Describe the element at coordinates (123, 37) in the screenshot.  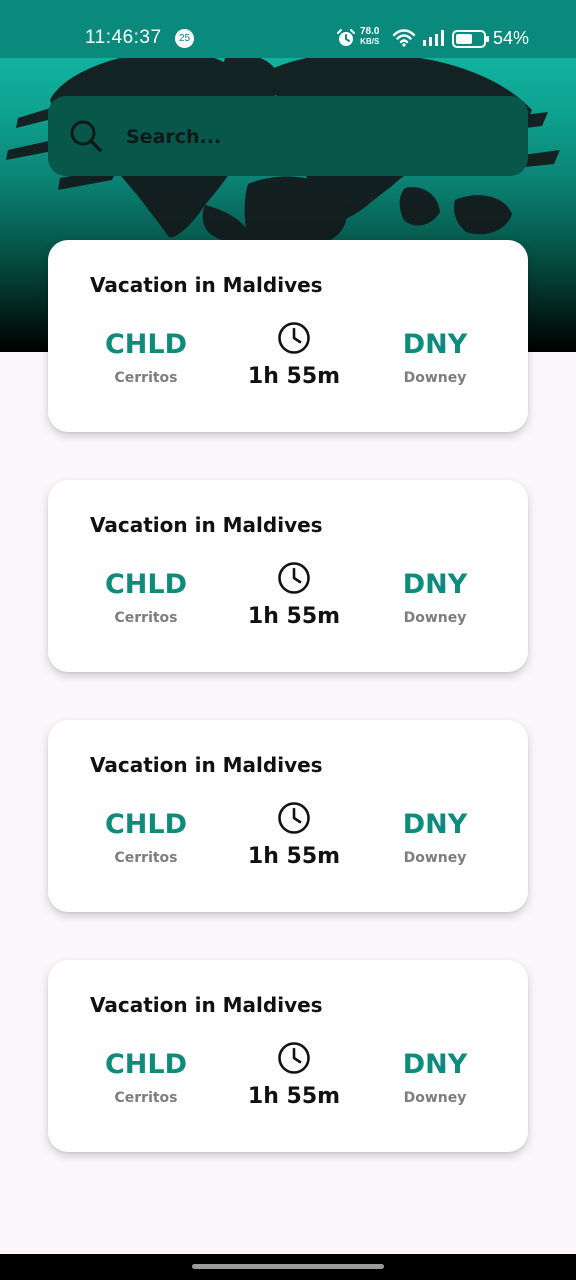
I see `status-time: 11:46:37` at that location.